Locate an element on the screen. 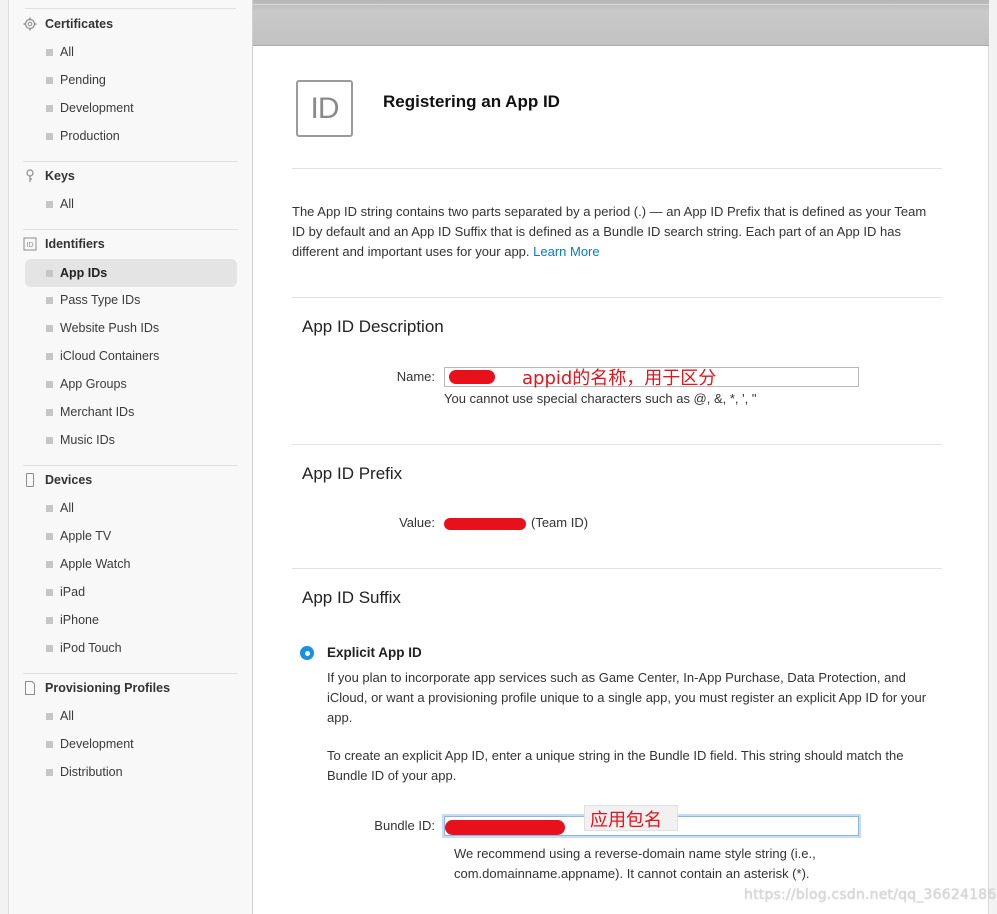  sidebar-item-pass-type-ids: Pass Type IDs is located at coordinates (131, 300).